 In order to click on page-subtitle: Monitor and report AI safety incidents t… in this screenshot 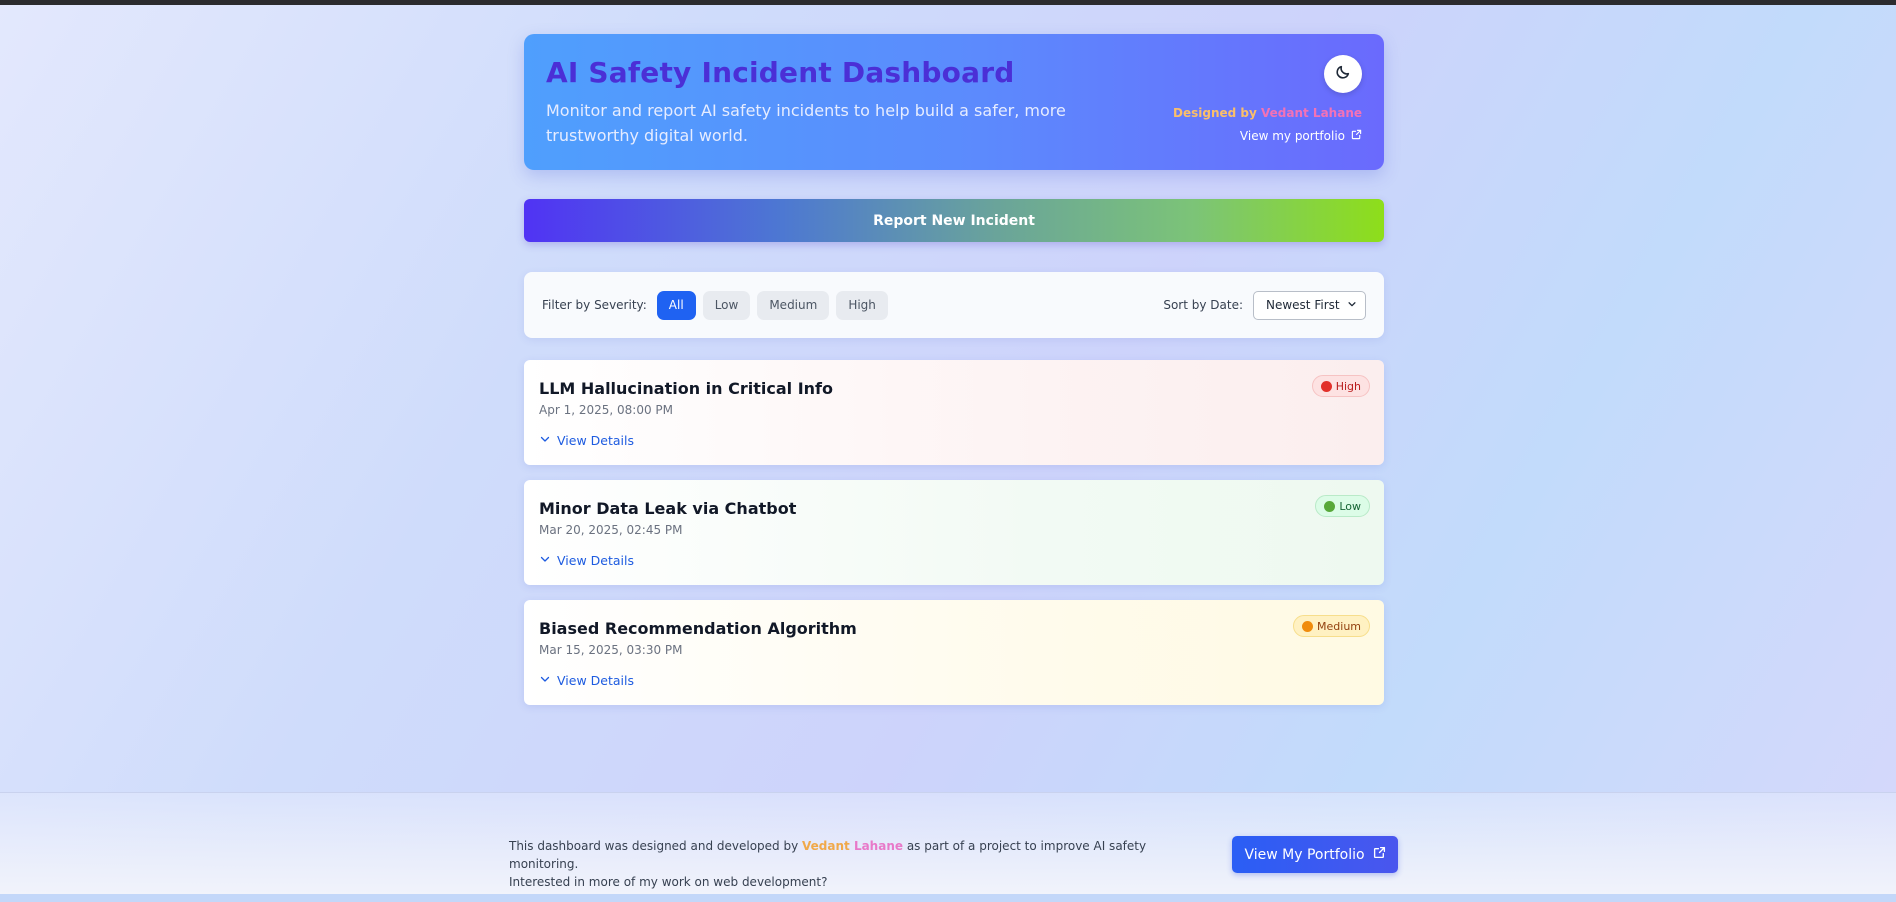, I will do `click(806, 123)`.